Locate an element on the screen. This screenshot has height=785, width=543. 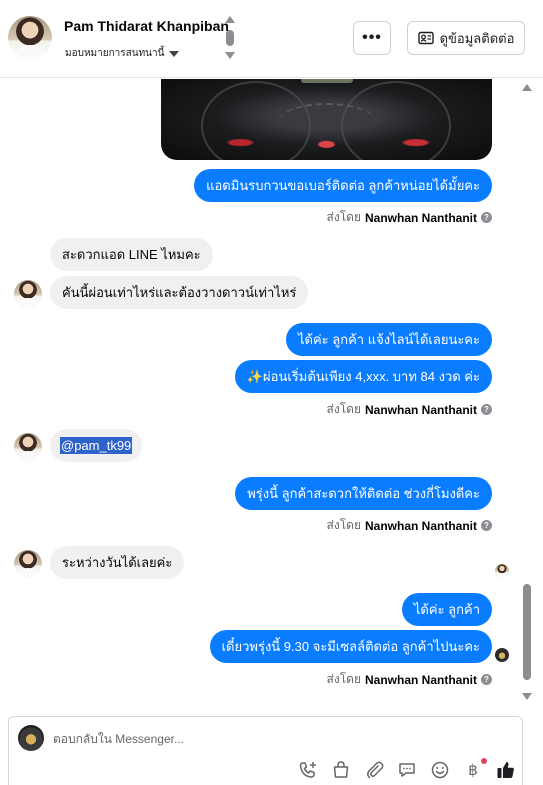
shopping-bag-icon is located at coordinates (341, 769).